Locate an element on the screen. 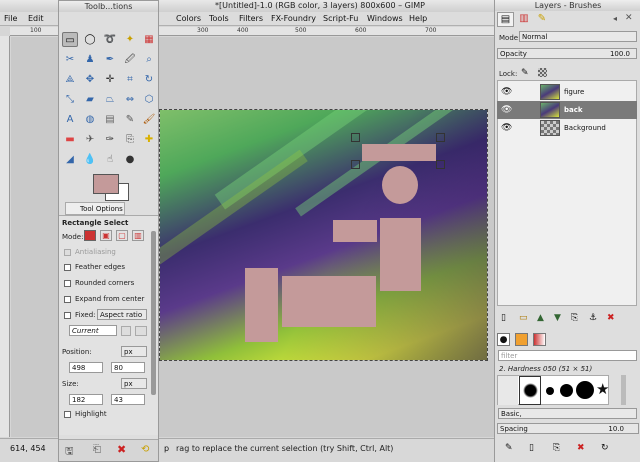 The image size is (640, 462). menu-file: File is located at coordinates (10, 19).